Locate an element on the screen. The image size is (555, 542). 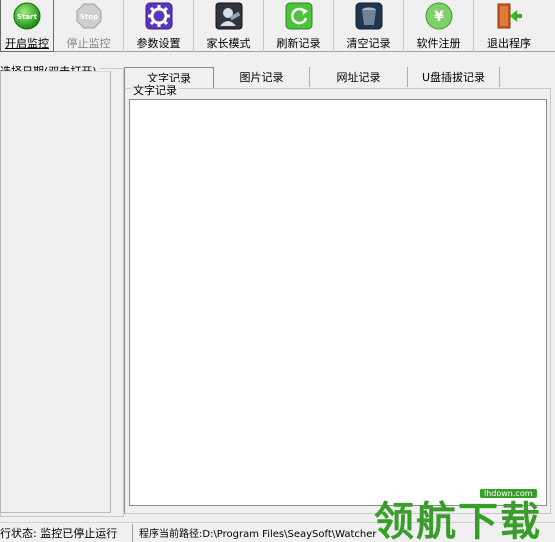
settings-label: 参数设置 is located at coordinates (158, 43).